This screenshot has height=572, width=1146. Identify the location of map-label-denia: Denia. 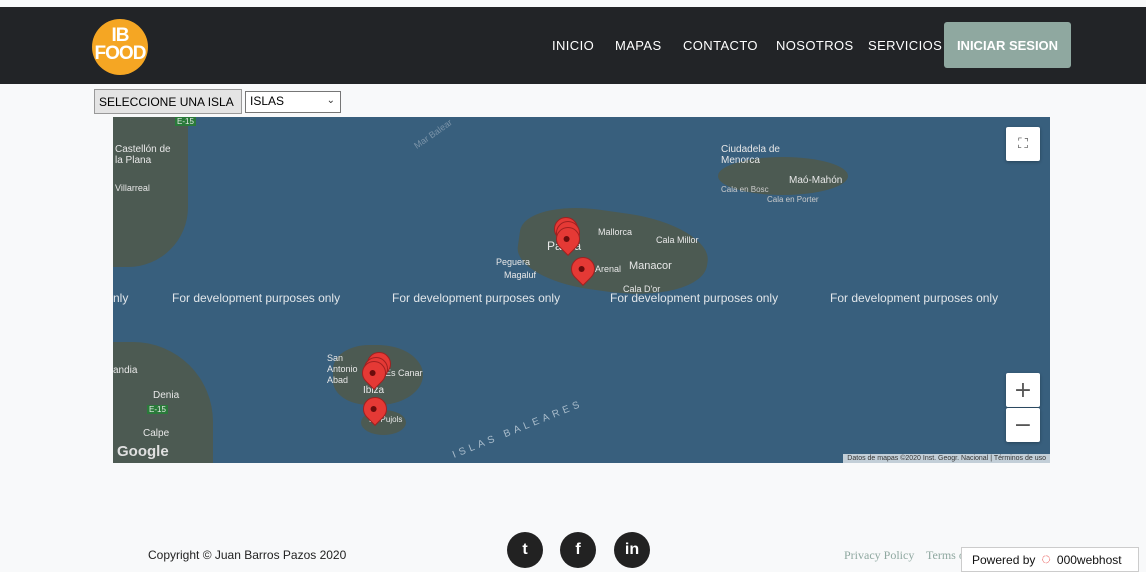
(166, 395).